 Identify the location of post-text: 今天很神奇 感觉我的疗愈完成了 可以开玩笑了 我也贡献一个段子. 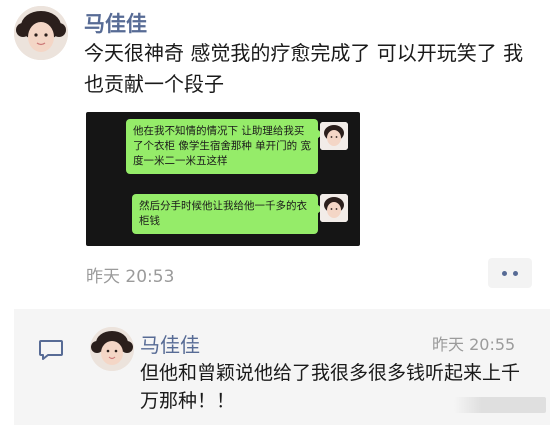
(304, 68).